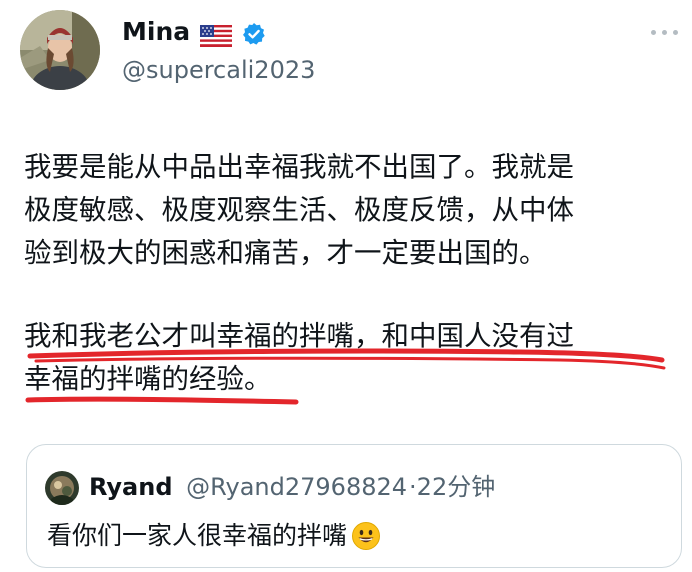 The width and height of the screenshot is (692, 572). I want to click on verified-badge-icon, so click(254, 32).